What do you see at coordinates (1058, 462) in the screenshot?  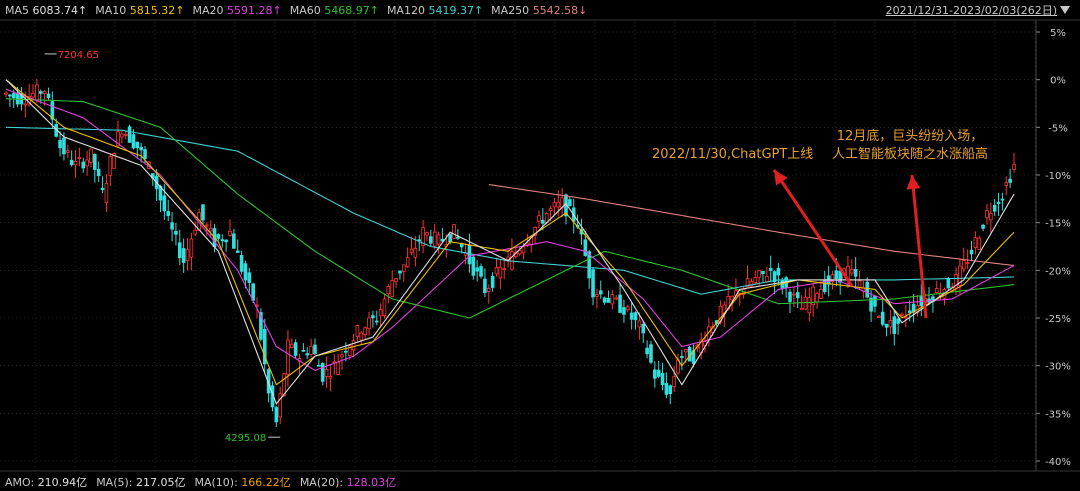 I see `y-tick-label: -40%` at bounding box center [1058, 462].